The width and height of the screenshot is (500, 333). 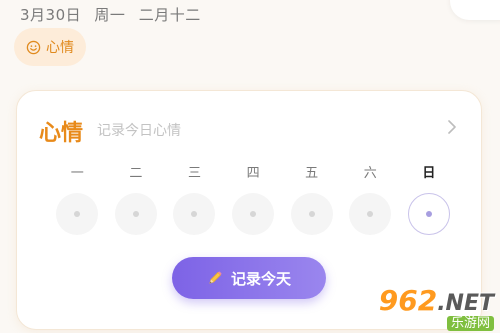 What do you see at coordinates (61, 133) in the screenshot?
I see `card-title: 心情` at bounding box center [61, 133].